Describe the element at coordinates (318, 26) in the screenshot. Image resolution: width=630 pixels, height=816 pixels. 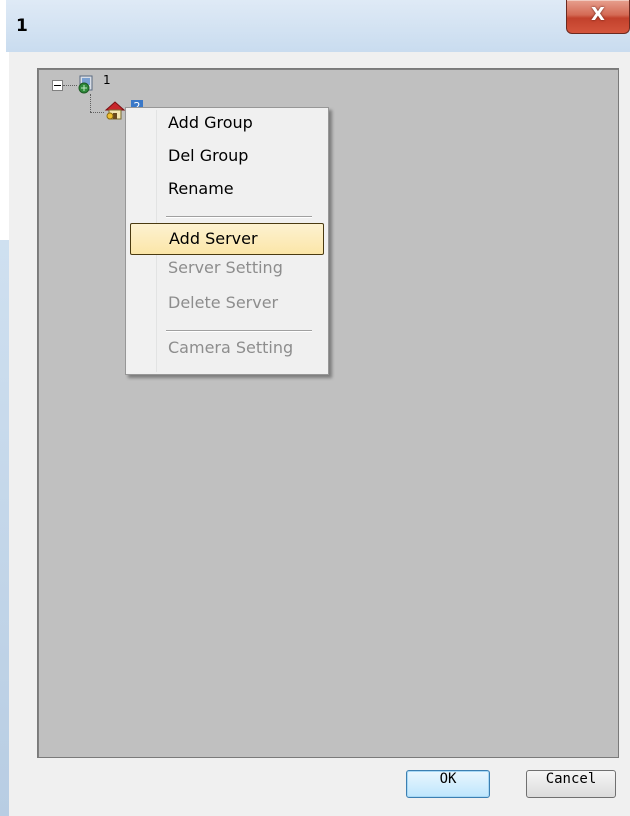
I see `title-bar: 1 X` at that location.